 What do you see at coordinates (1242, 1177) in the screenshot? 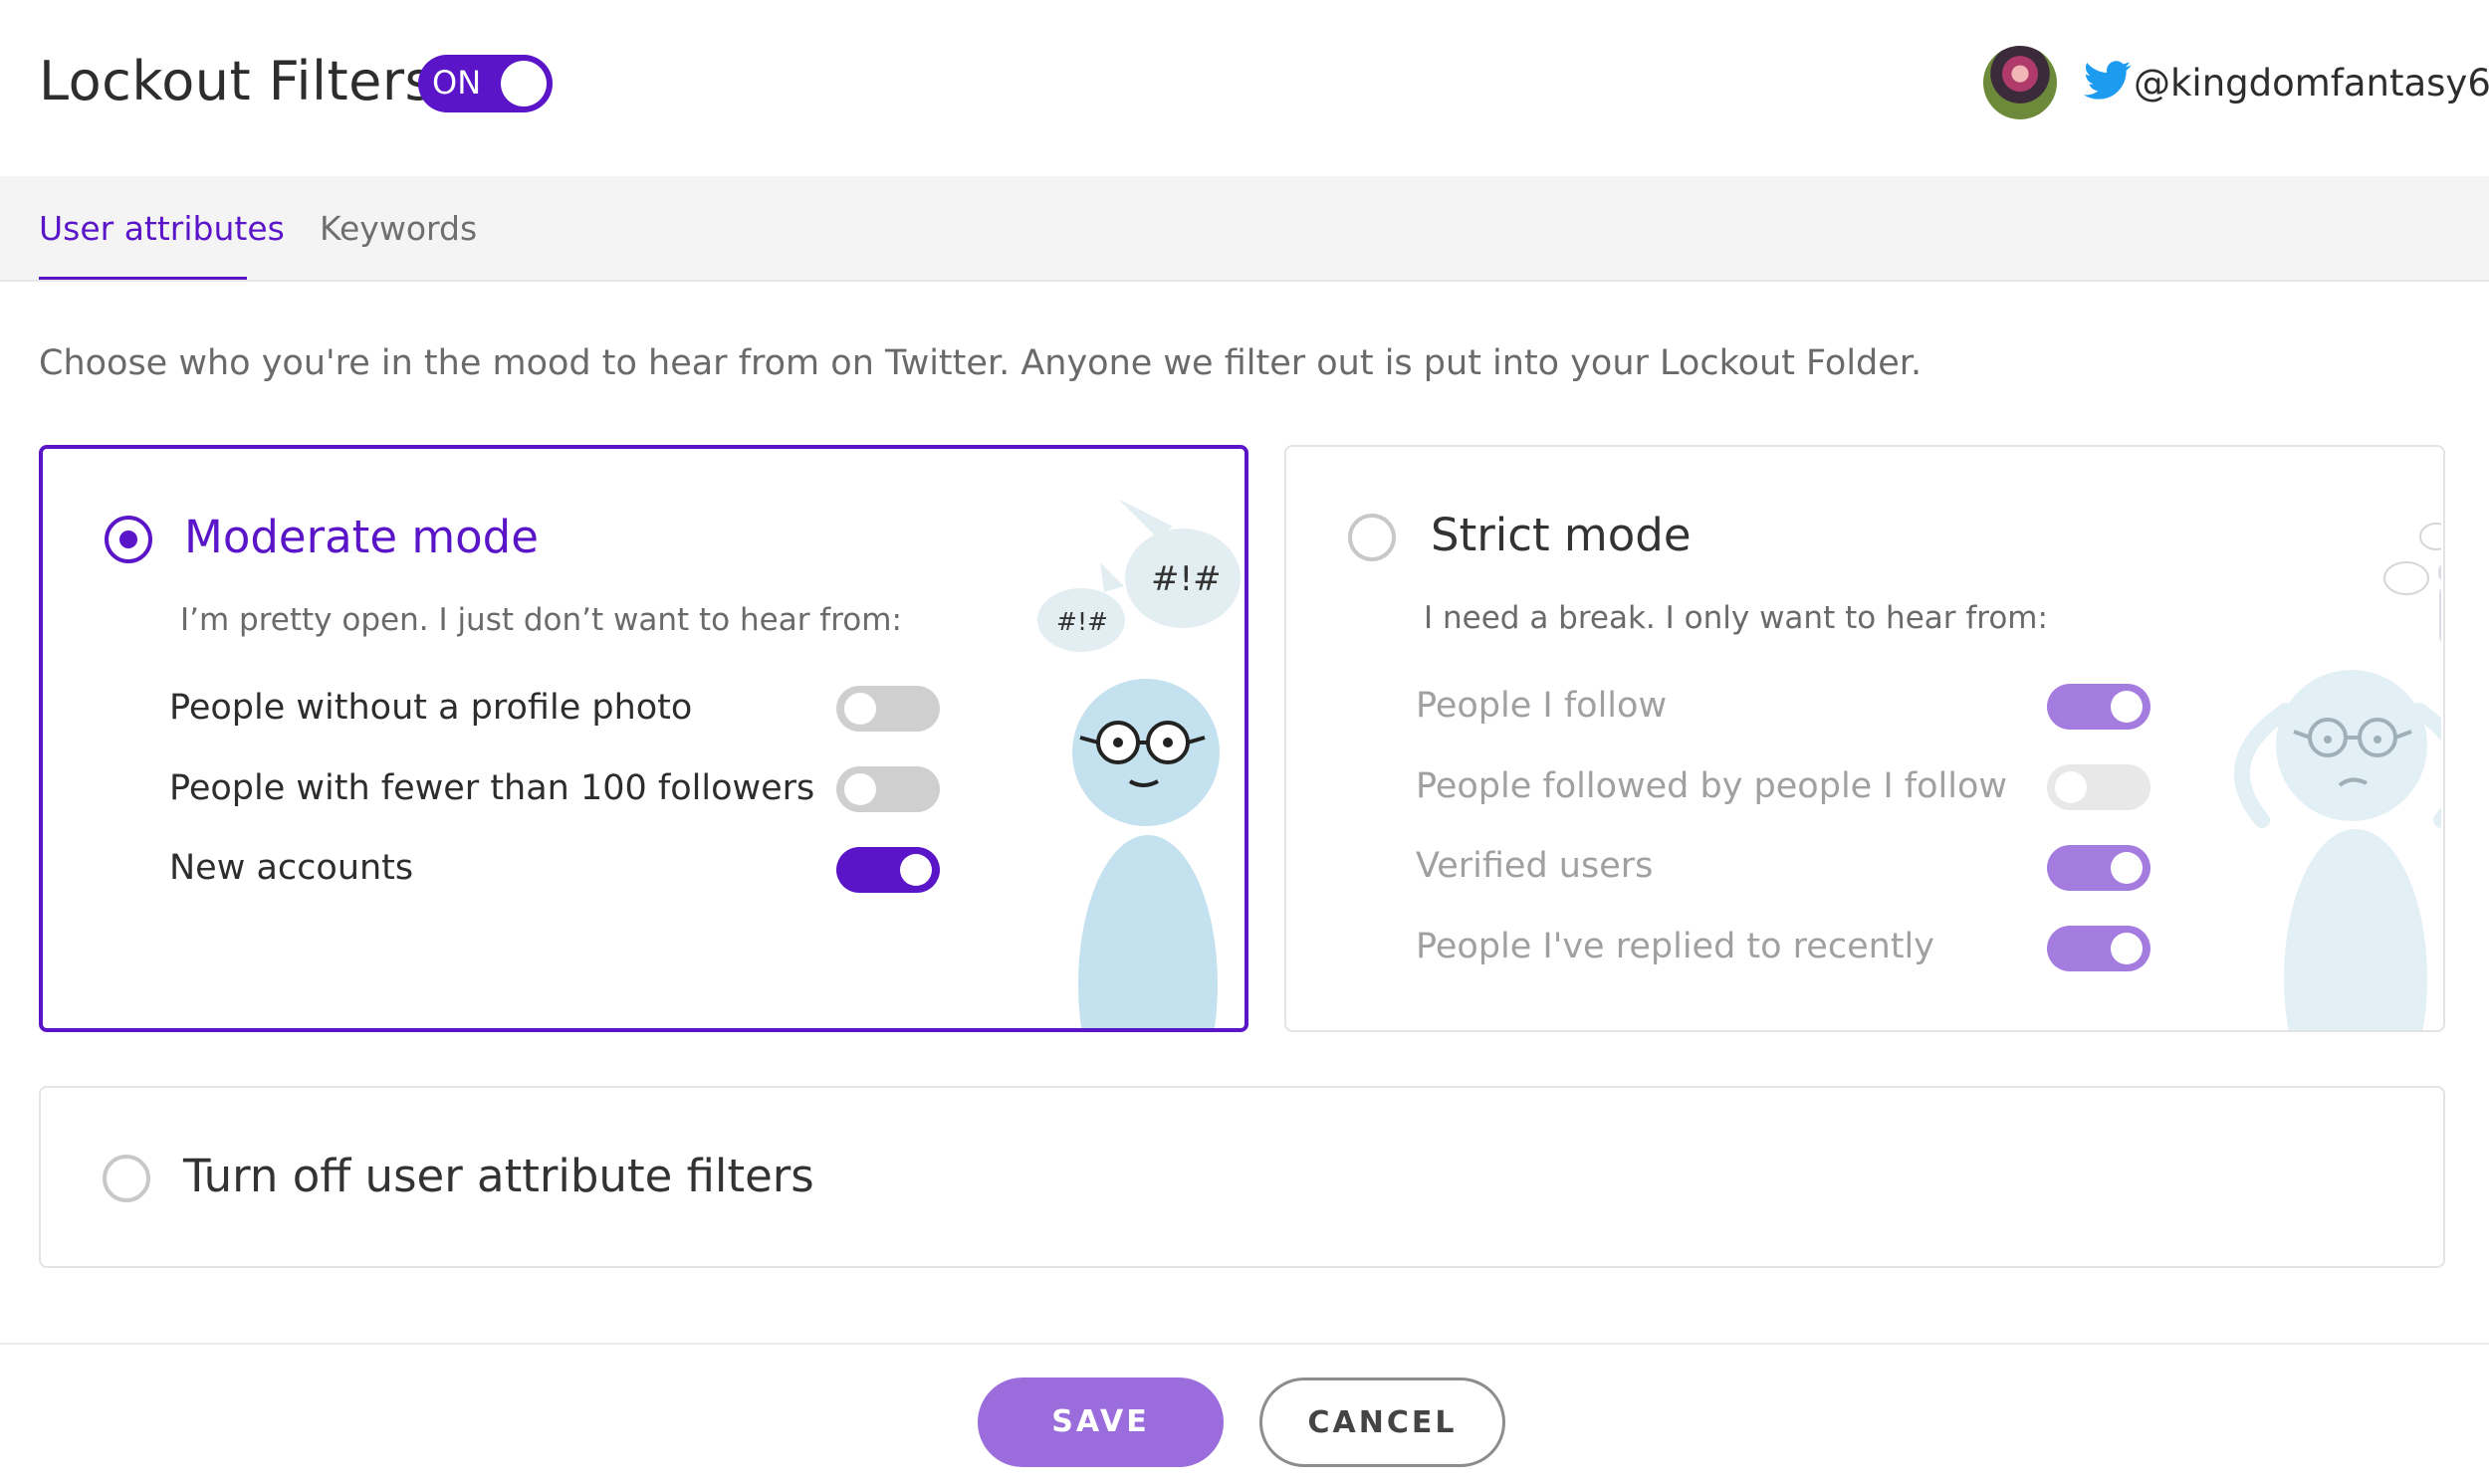
I see `turn-off-filters-card: Turn off user attribute filters` at bounding box center [1242, 1177].